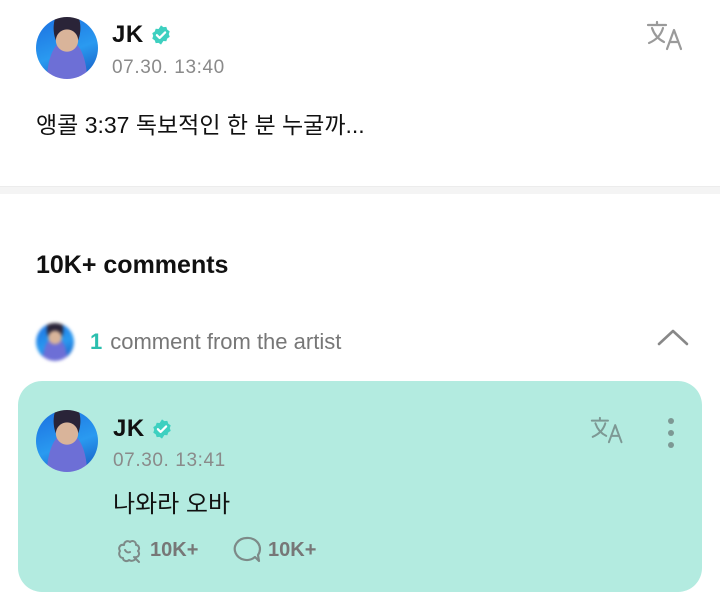  Describe the element at coordinates (129, 428) in the screenshot. I see `comment-author-name: JK` at that location.